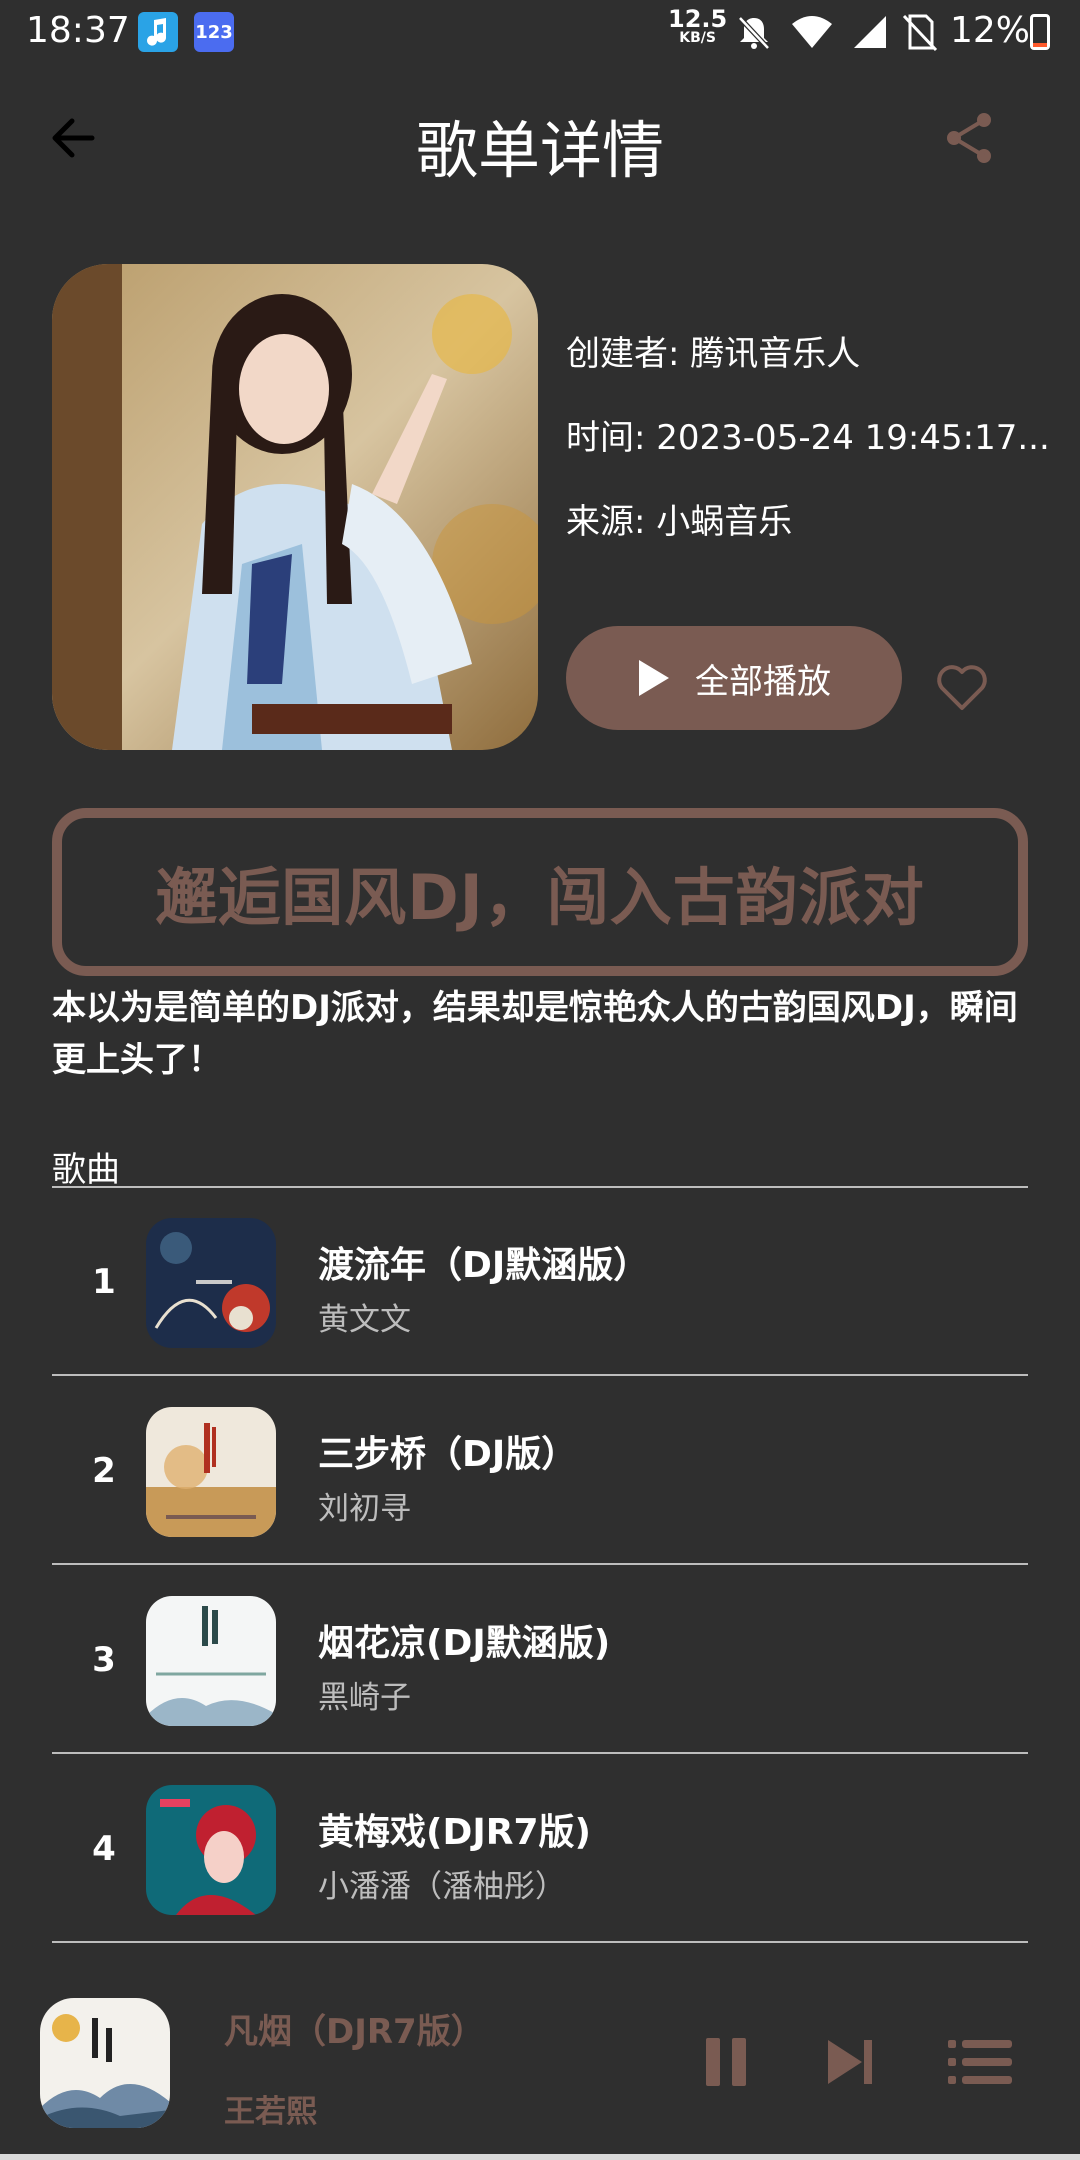 This screenshot has height=2160, width=1080. What do you see at coordinates (920, 32) in the screenshot?
I see `no-sim-icon` at bounding box center [920, 32].